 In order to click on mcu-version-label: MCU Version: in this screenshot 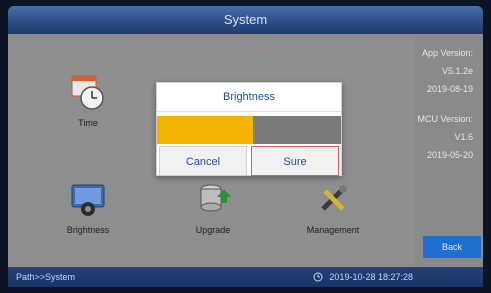, I will do `click(445, 119)`.